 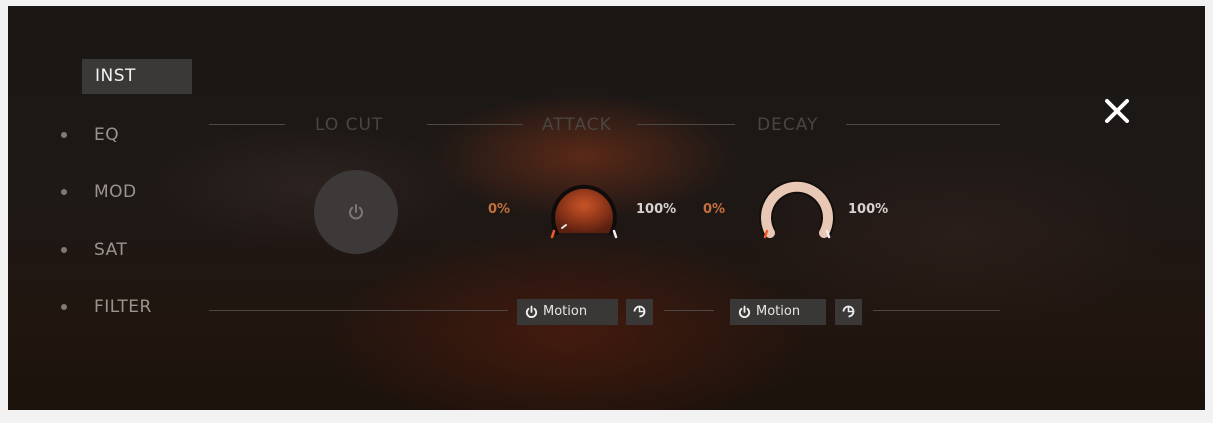 I want to click on decay-min-label: 0%, so click(x=714, y=209).